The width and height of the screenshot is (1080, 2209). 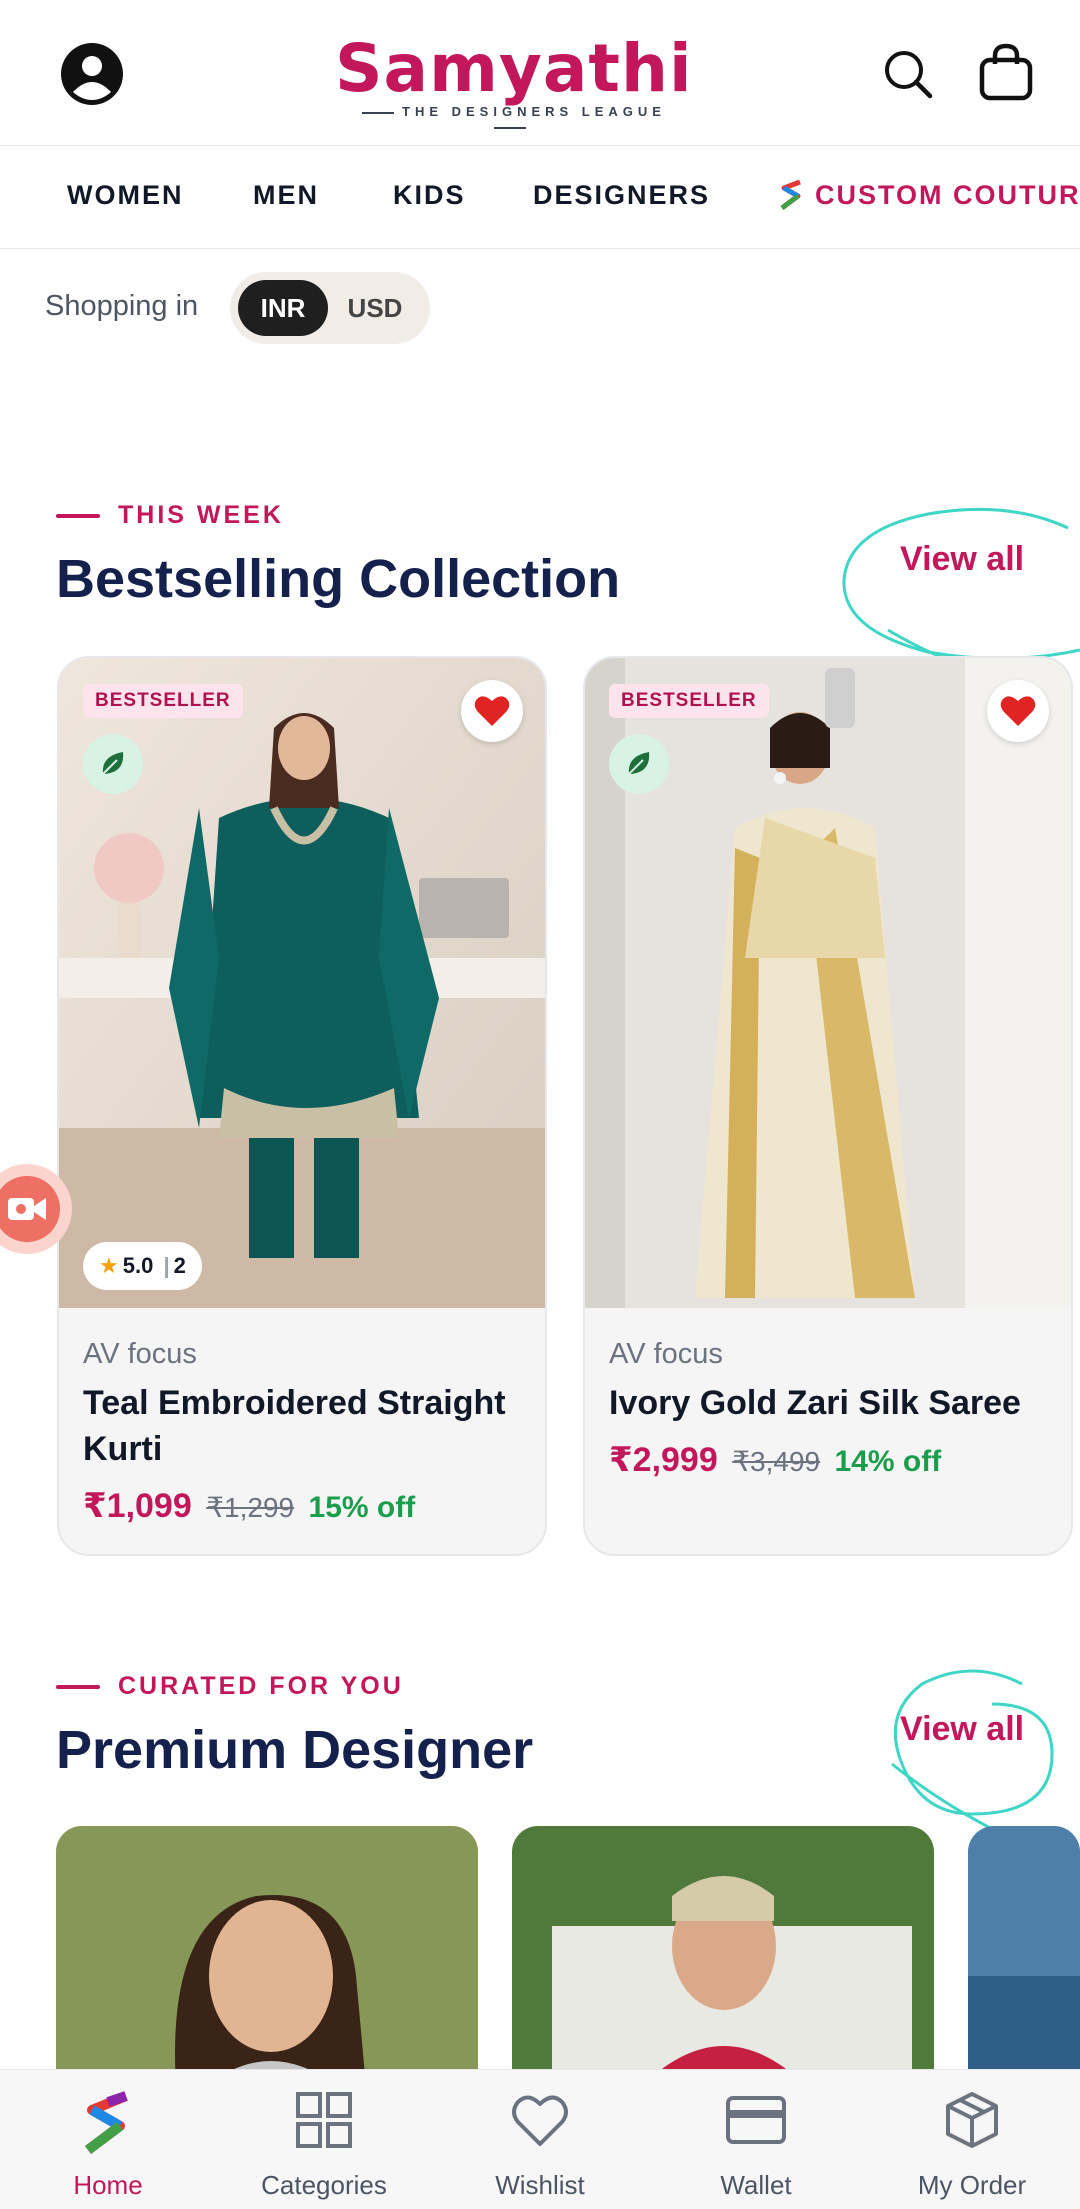 What do you see at coordinates (1006, 74) in the screenshot?
I see `bag-icon` at bounding box center [1006, 74].